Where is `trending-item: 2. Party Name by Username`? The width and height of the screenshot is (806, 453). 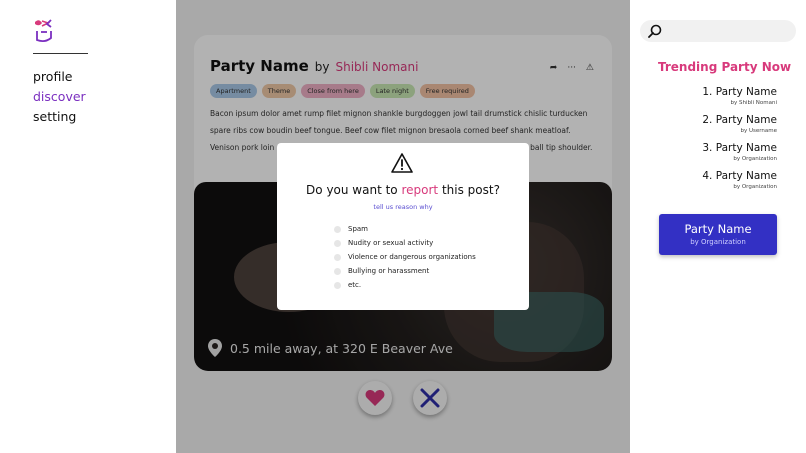
trending-item: 2. Party Name by Username is located at coordinates (739, 125).